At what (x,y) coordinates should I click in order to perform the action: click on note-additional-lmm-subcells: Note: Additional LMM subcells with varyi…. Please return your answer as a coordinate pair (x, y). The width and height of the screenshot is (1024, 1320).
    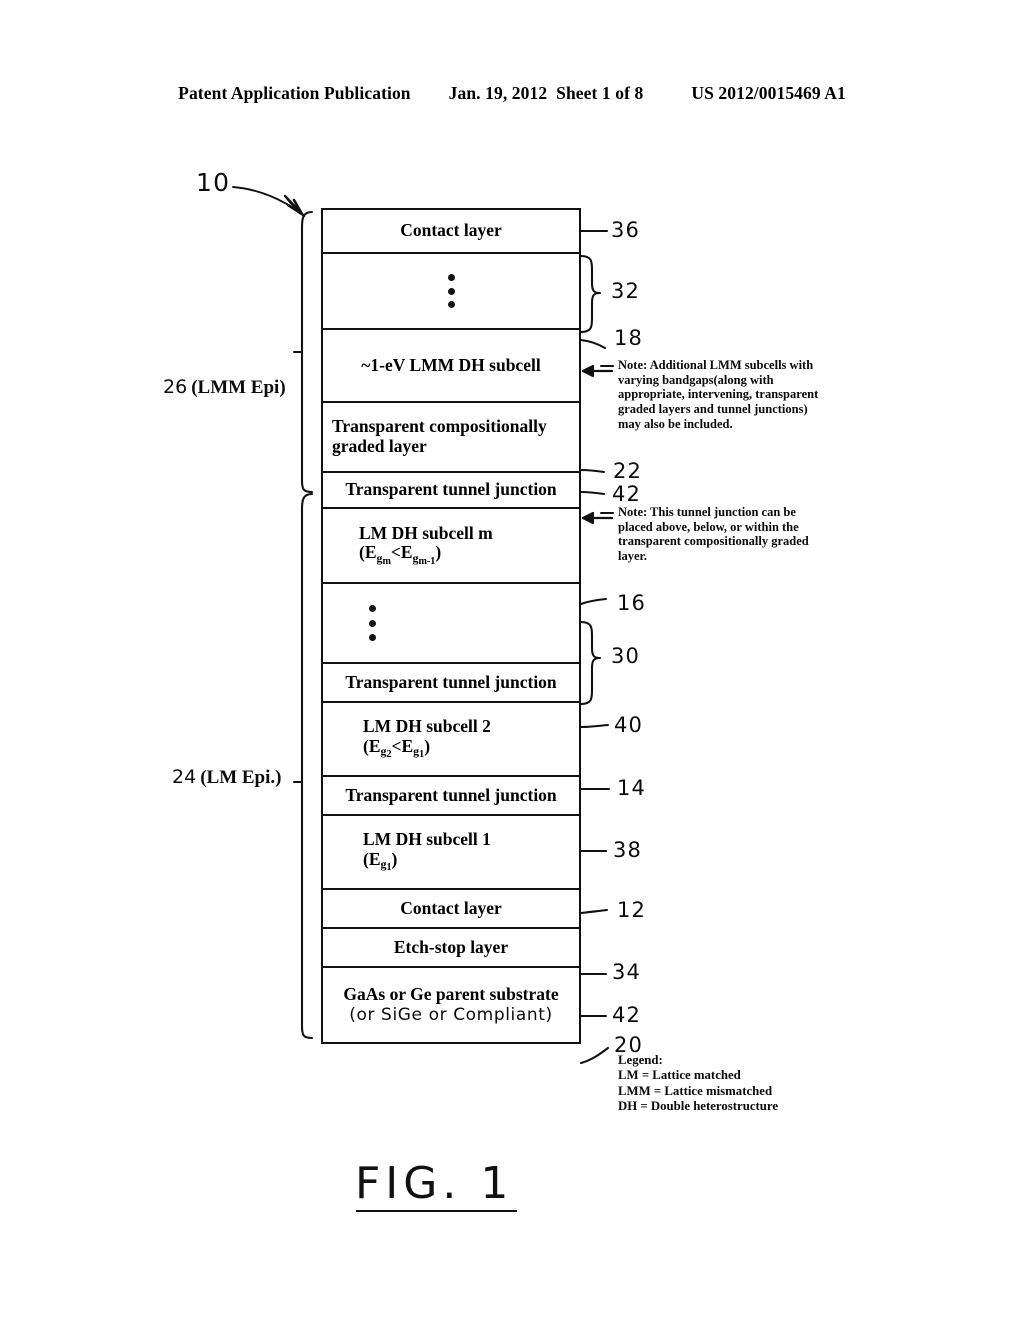
    Looking at the image, I should click on (725, 394).